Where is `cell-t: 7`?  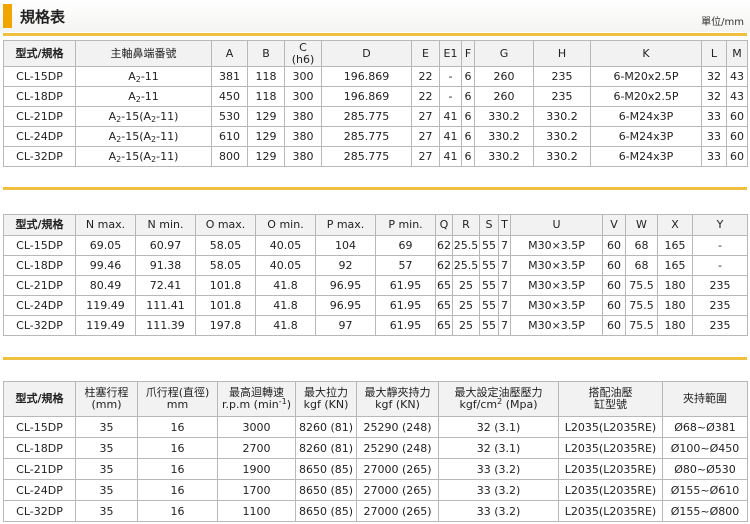
cell-t: 7 is located at coordinates (504, 265).